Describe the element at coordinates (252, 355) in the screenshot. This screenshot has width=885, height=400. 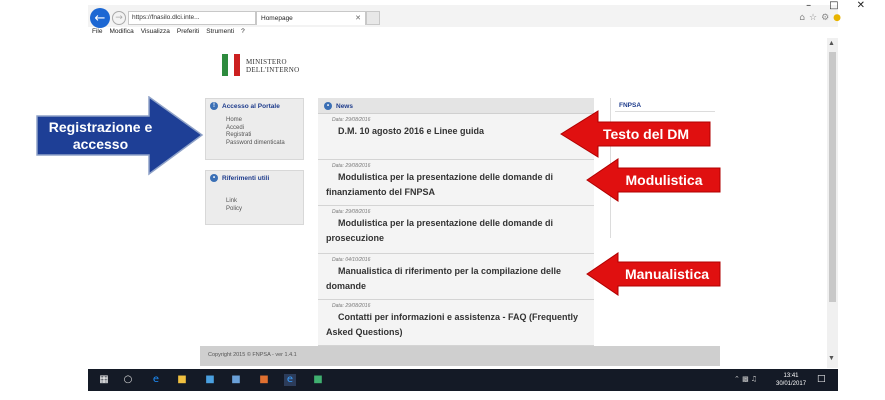
I see `copyright-text: Copyright 2015 © FNPSA - ver 1.4.1` at that location.